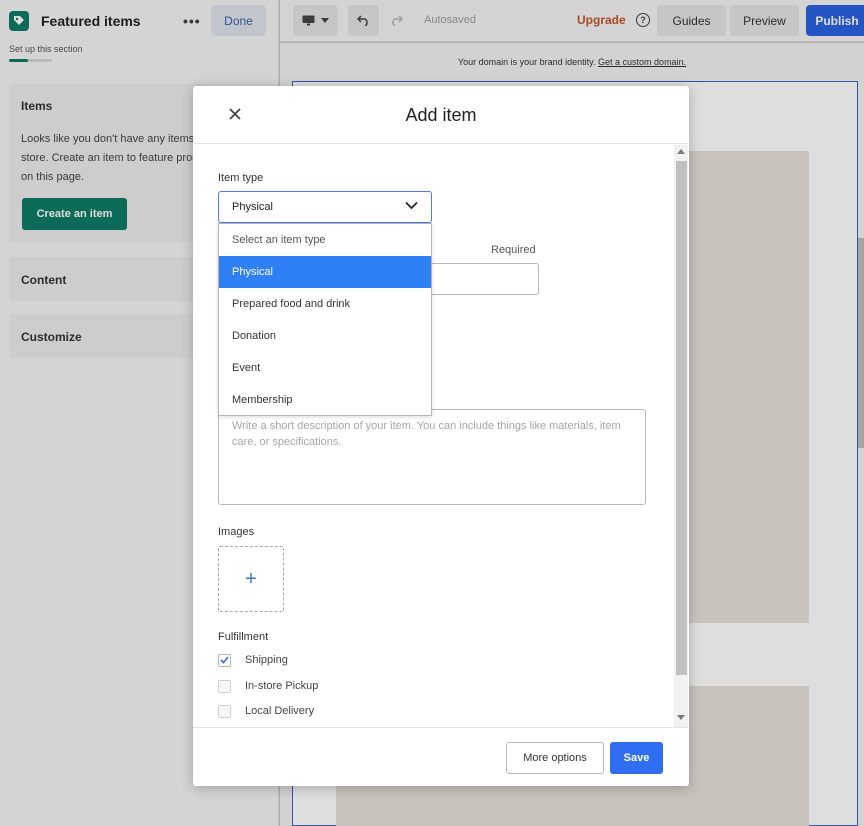 The width and height of the screenshot is (864, 826). I want to click on item-type-label: Item type, so click(241, 178).